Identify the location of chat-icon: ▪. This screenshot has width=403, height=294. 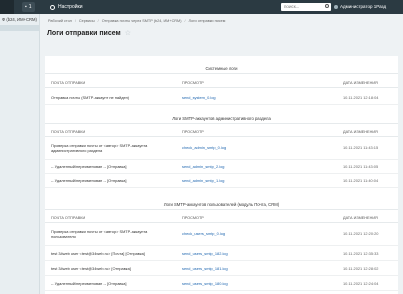
(26, 7).